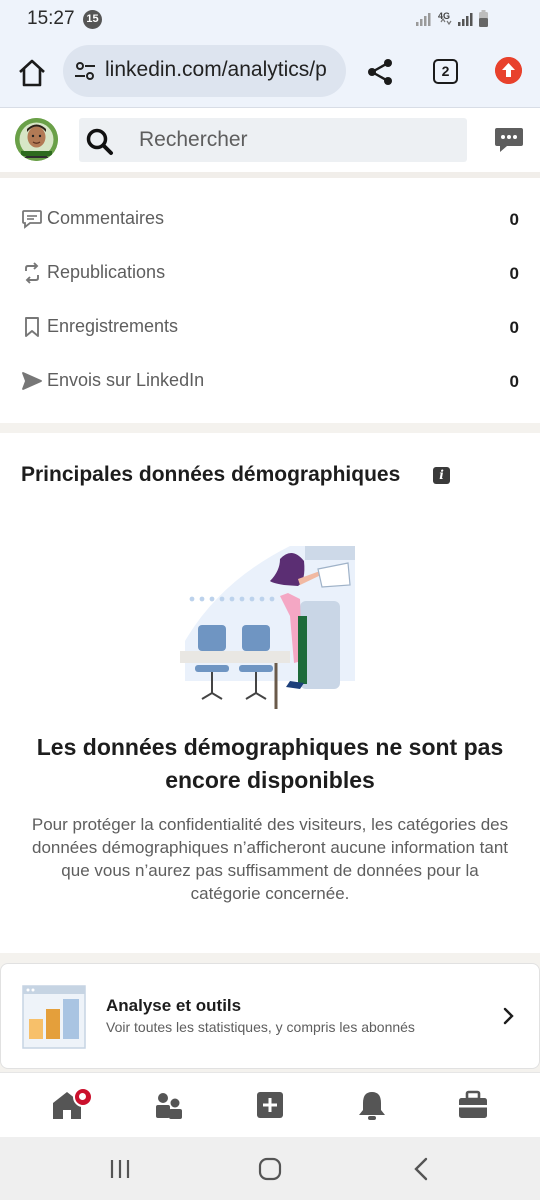 Image resolution: width=540 pixels, height=1200 pixels. What do you see at coordinates (445, 71) in the screenshot?
I see `tab-switcher-button: 2` at bounding box center [445, 71].